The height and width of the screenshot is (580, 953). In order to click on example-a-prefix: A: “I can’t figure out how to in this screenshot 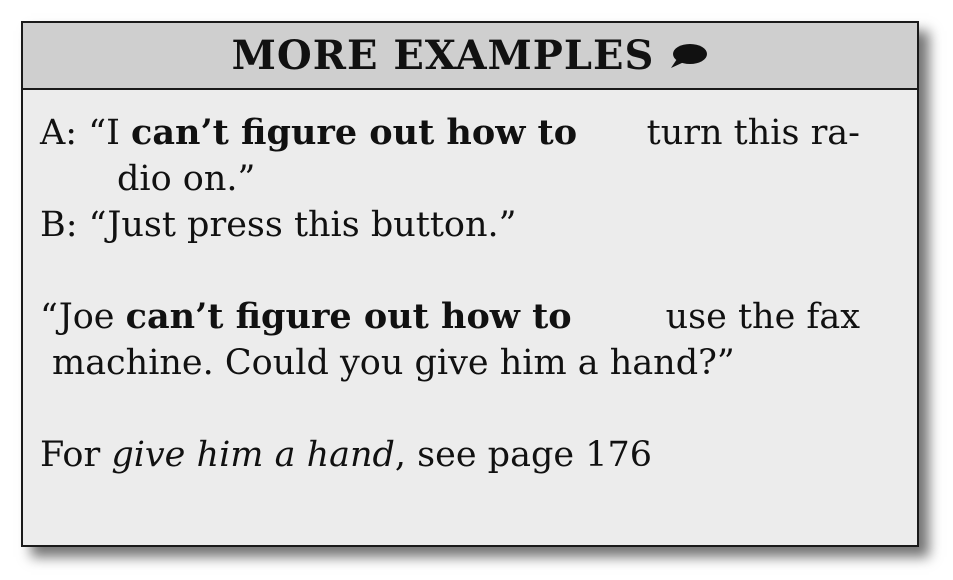, I will do `click(309, 132)`.